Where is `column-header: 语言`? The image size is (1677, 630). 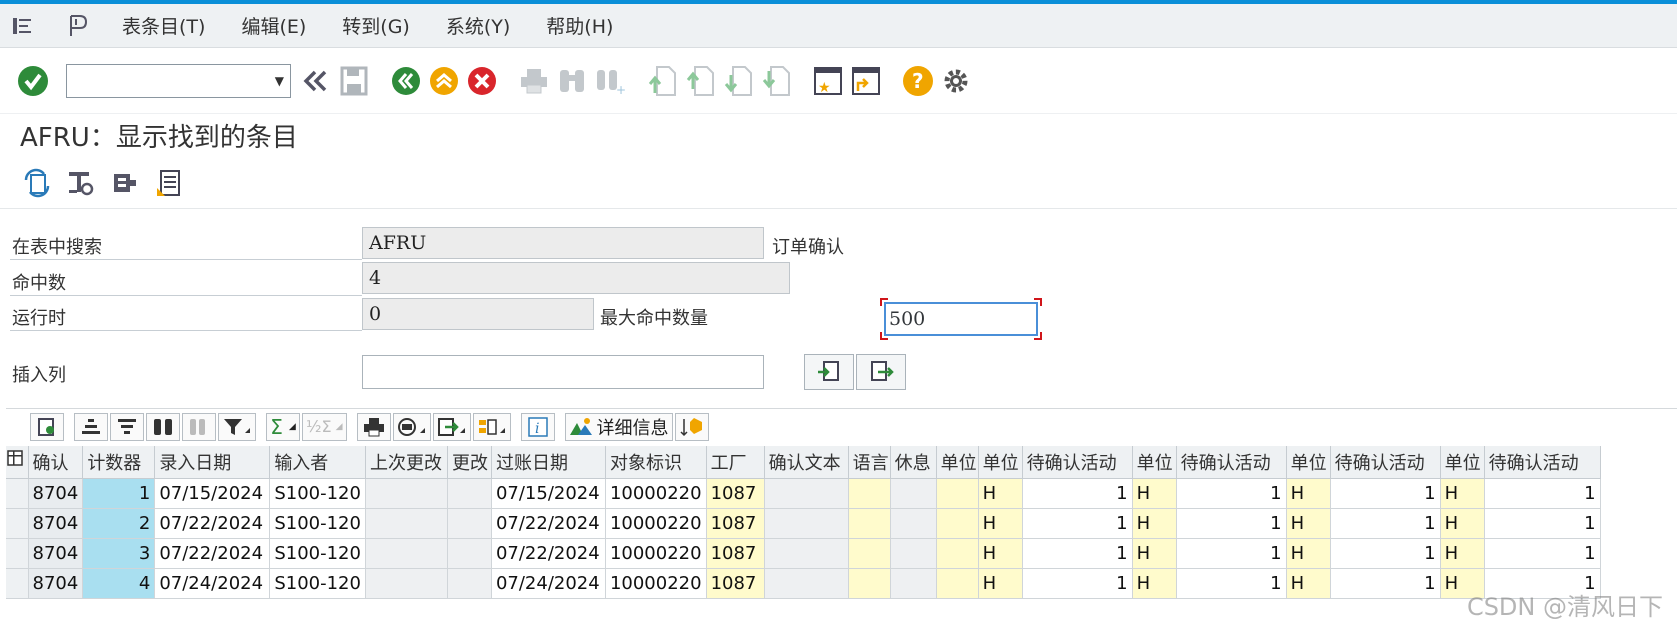
column-header: 语言 is located at coordinates (869, 462).